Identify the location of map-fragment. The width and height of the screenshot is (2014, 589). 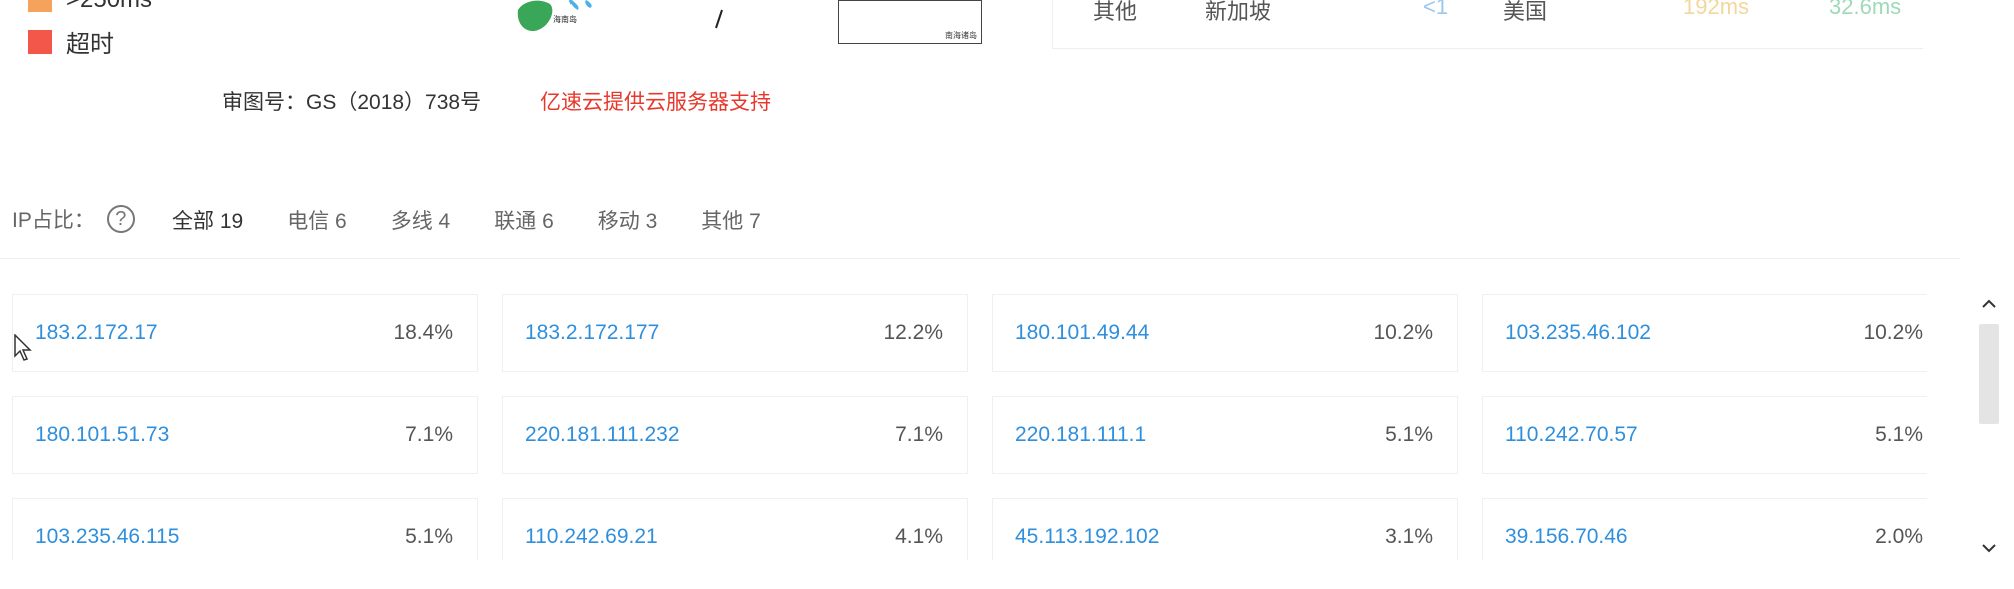
(620, 16).